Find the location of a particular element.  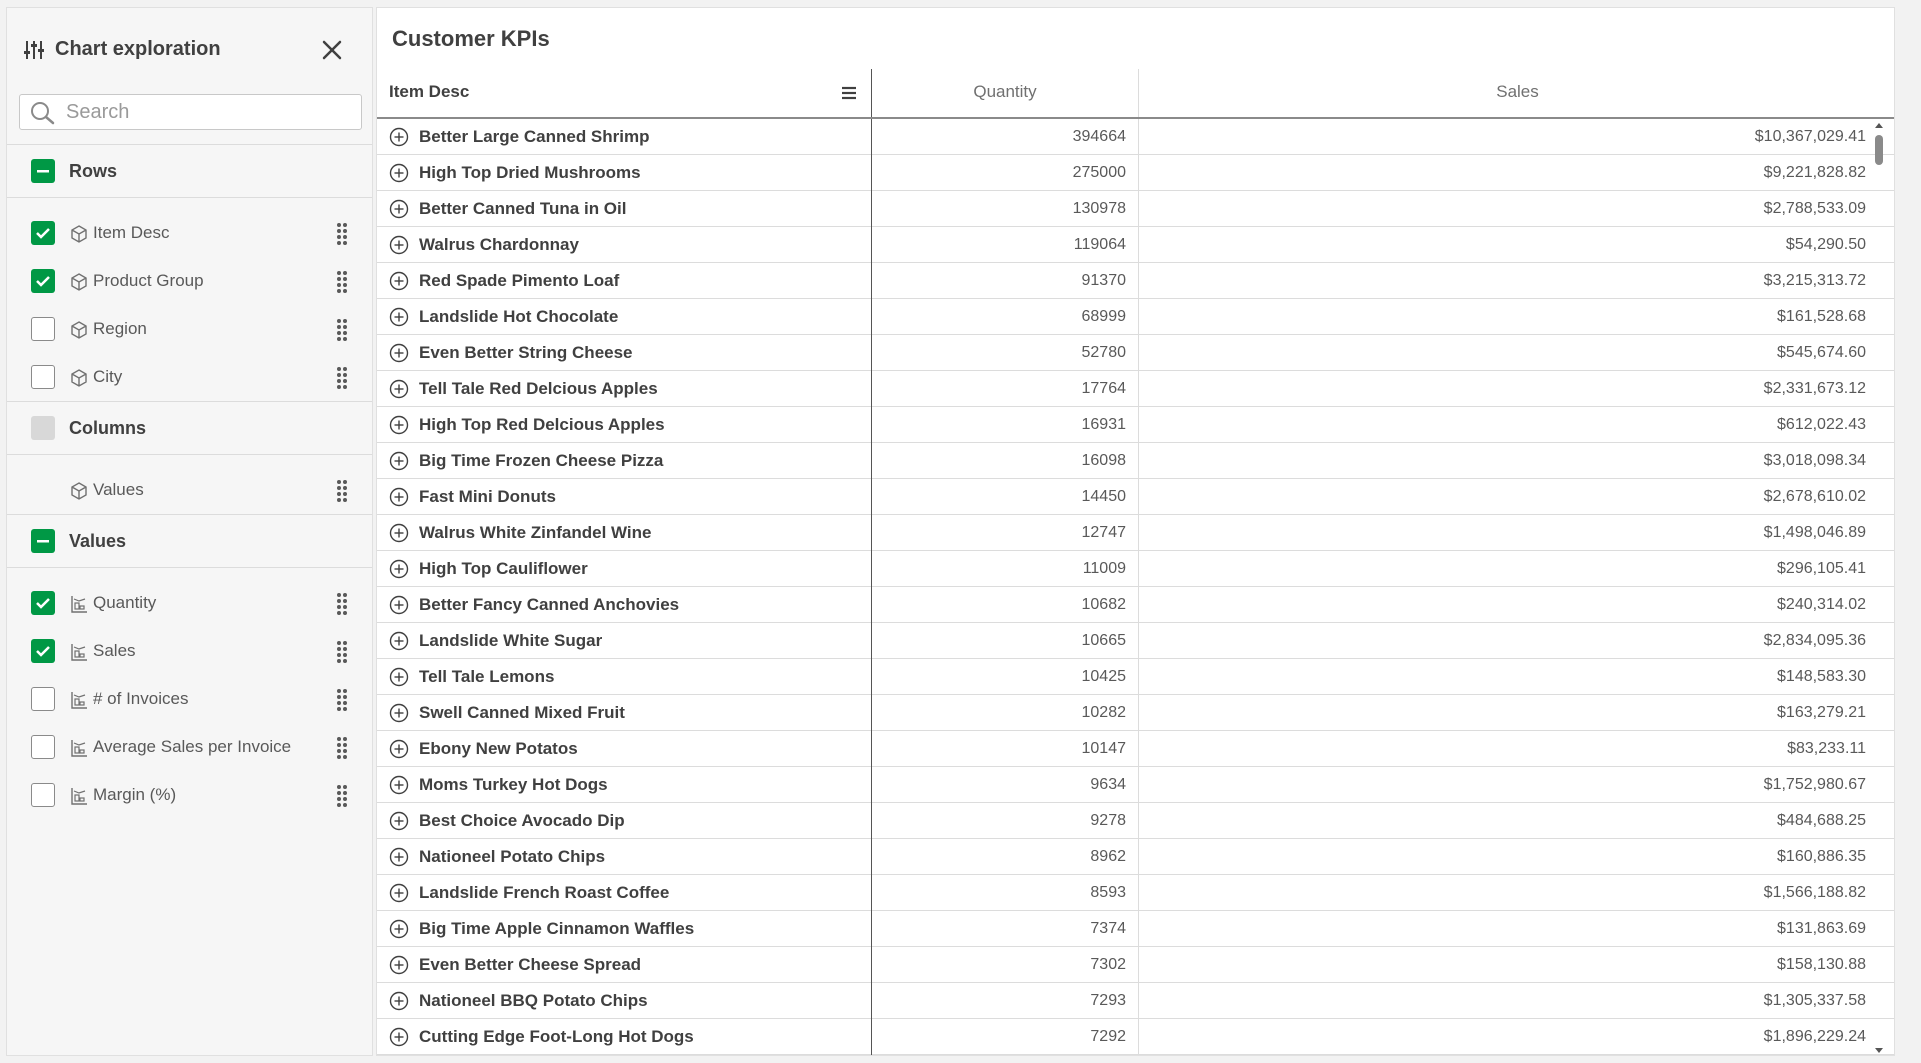

item-desc-text: High Top Dried Mushrooms is located at coordinates (530, 173).